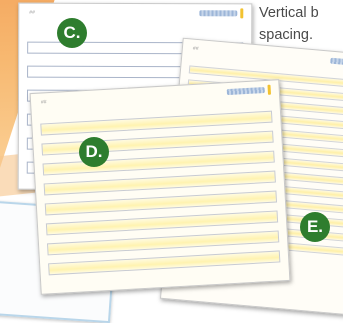  What do you see at coordinates (94, 152) in the screenshot?
I see `badge-d: D.` at bounding box center [94, 152].